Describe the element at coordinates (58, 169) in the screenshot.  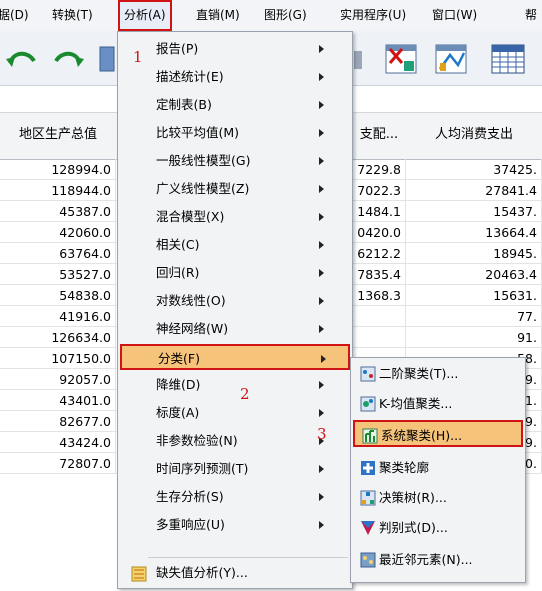
I see `table-cell-gdp: 128994.0` at that location.